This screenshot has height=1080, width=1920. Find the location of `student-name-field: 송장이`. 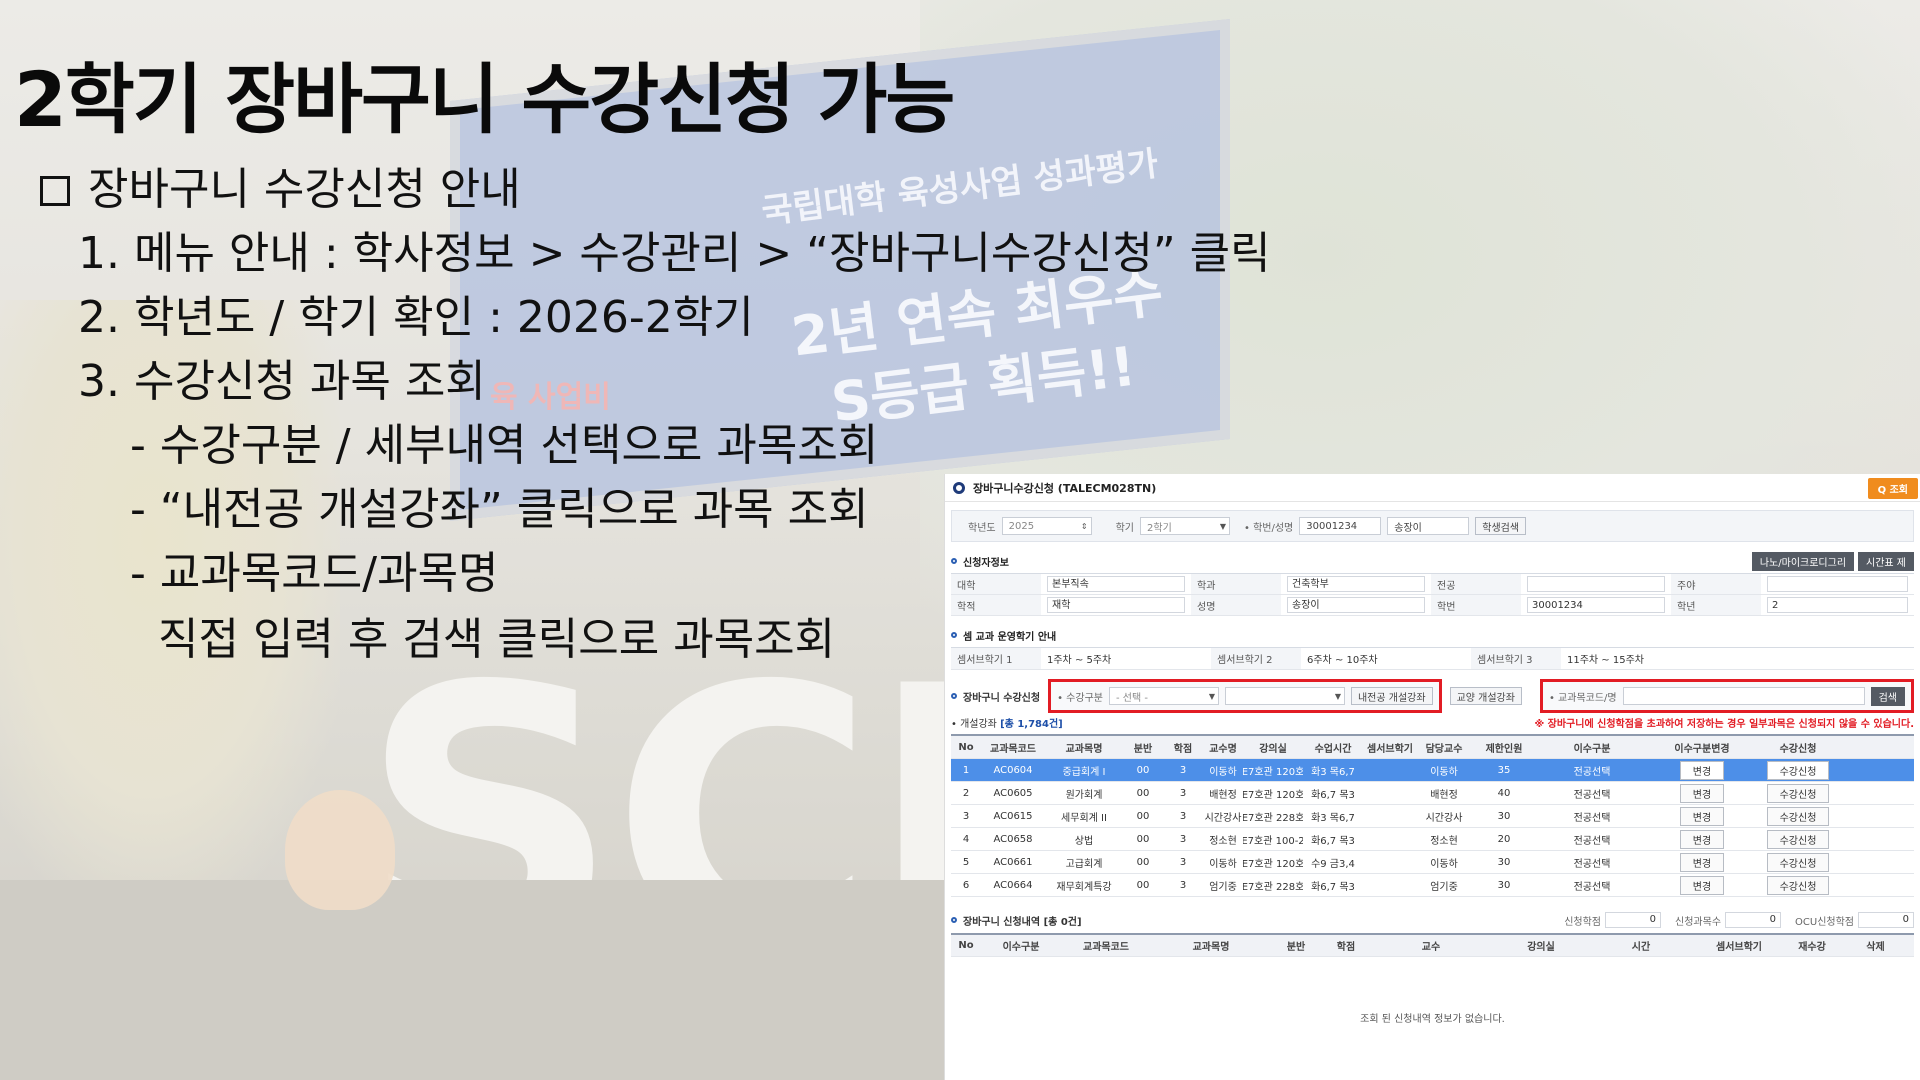

student-name-field: 송장이 is located at coordinates (1428, 526).